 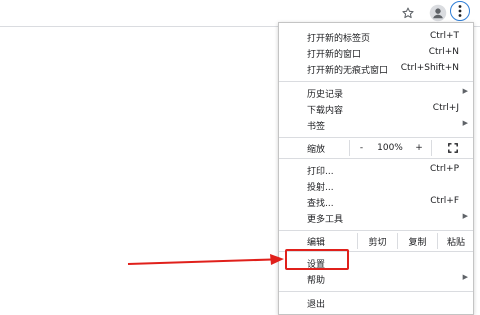 I want to click on shortcut-label: Ctrl+J, so click(x=445, y=108).